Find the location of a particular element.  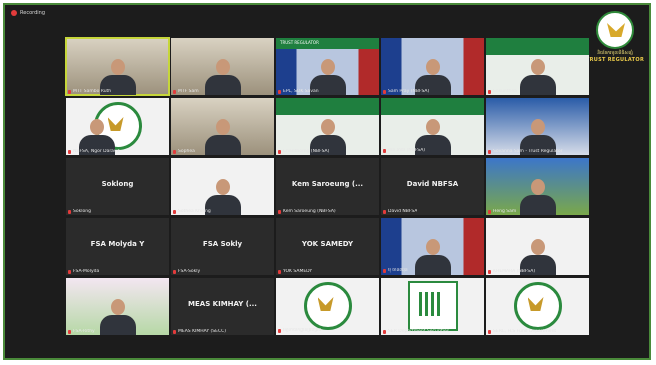

participant-name-text: ចាន់ ឆាយ (NBFSA) is located at coordinates (407, 150).